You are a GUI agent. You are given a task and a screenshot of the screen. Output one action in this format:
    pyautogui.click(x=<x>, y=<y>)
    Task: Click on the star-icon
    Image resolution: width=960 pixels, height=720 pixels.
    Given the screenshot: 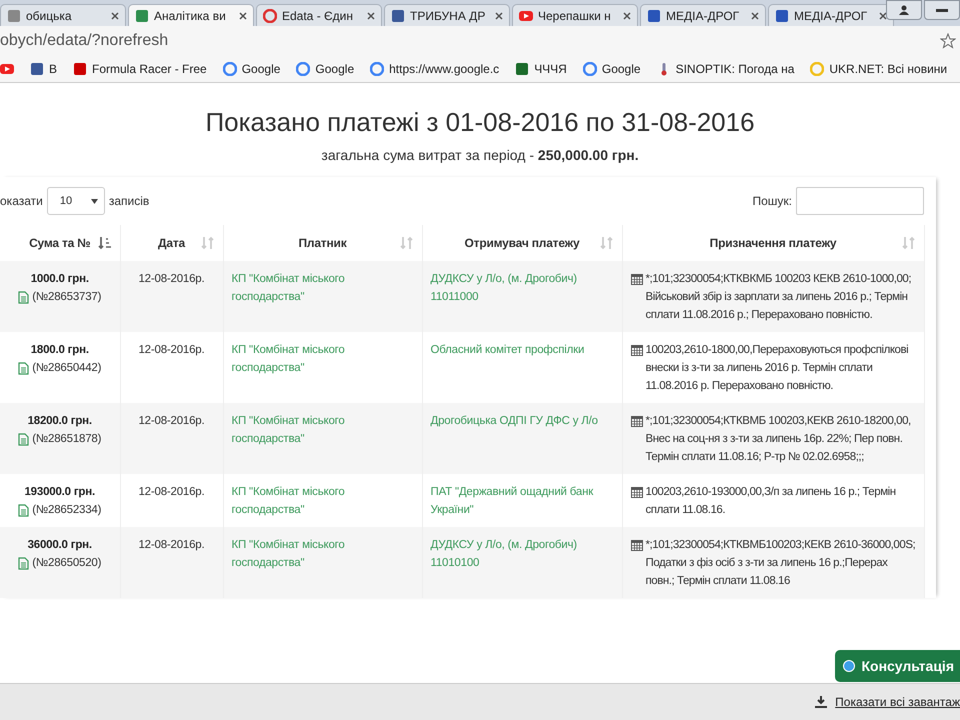 What is the action you would take?
    pyautogui.click(x=948, y=41)
    